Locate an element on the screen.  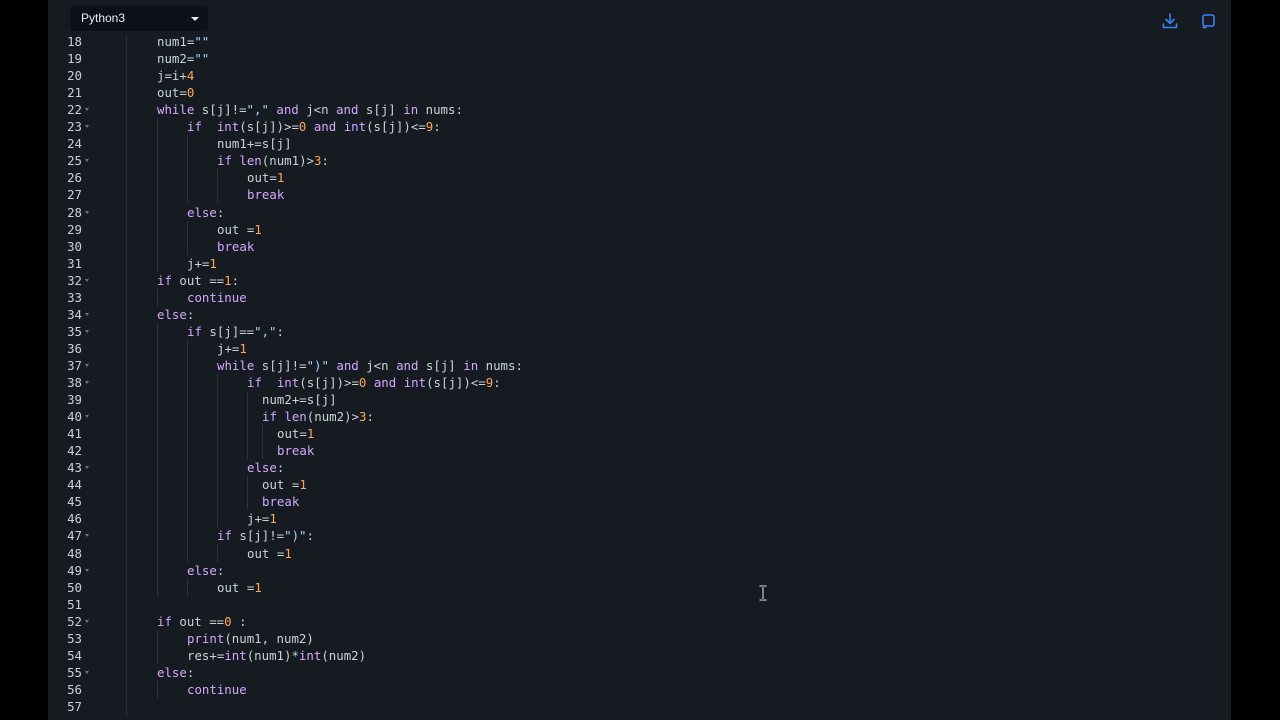
line-number: 42 is located at coordinates (74, 451).